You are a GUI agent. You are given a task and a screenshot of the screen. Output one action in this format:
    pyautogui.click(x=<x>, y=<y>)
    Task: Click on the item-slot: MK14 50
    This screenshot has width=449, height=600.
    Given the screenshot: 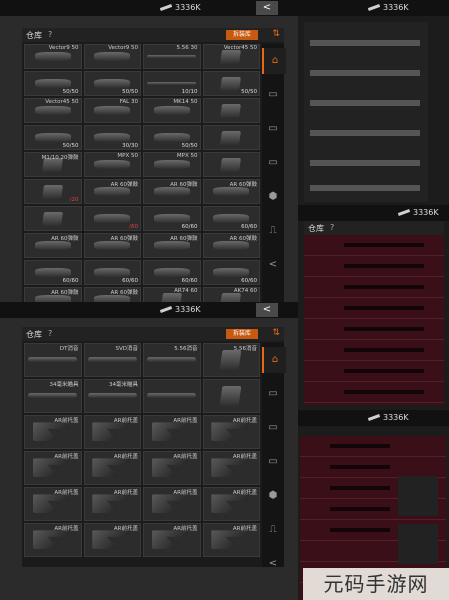 What is the action you would take?
    pyautogui.click(x=172, y=110)
    